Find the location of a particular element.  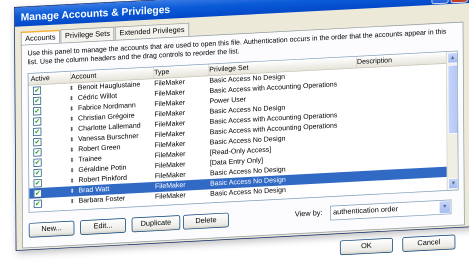

delete-button: Delete is located at coordinates (206, 221).